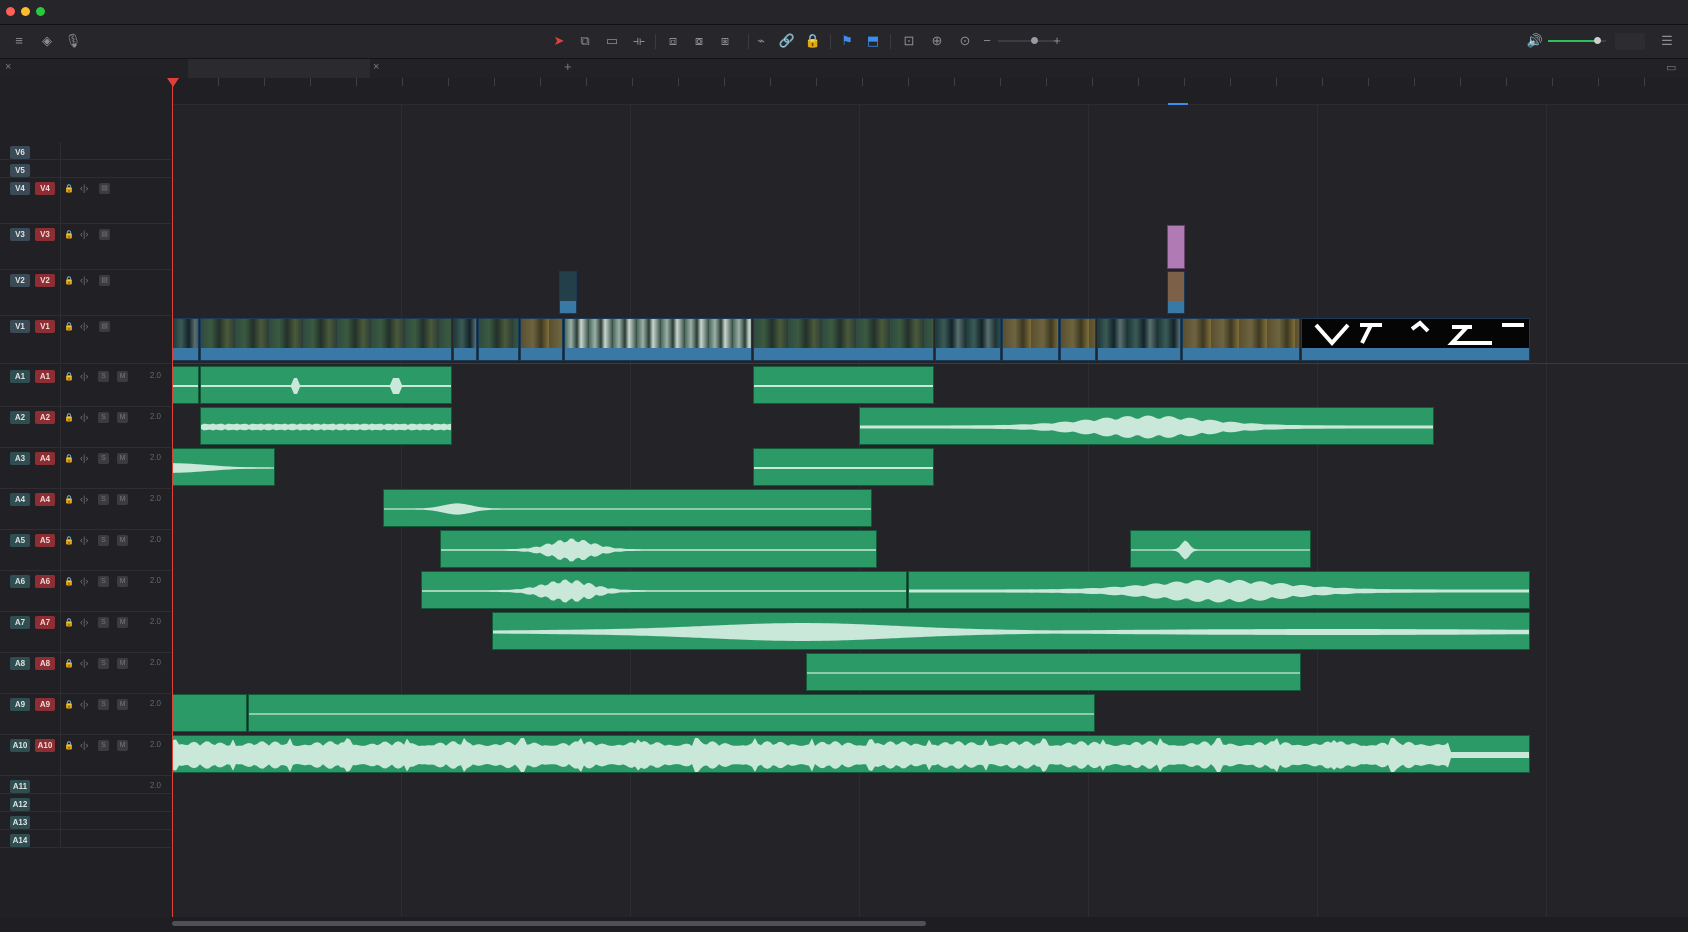  I want to click on audio-track-header-a13: A13, so click(85, 821).